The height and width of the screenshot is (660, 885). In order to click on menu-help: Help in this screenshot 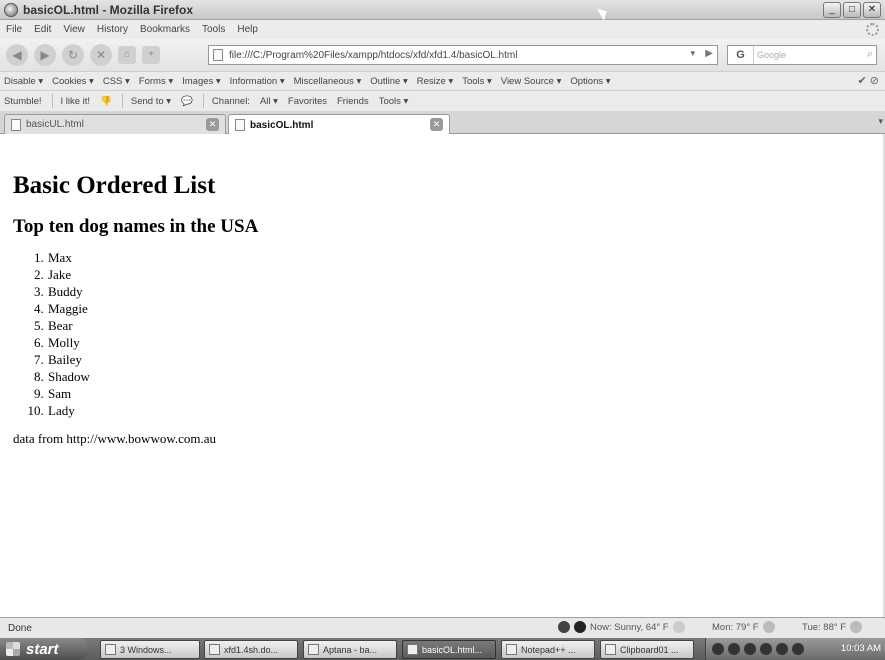, I will do `click(247, 29)`.